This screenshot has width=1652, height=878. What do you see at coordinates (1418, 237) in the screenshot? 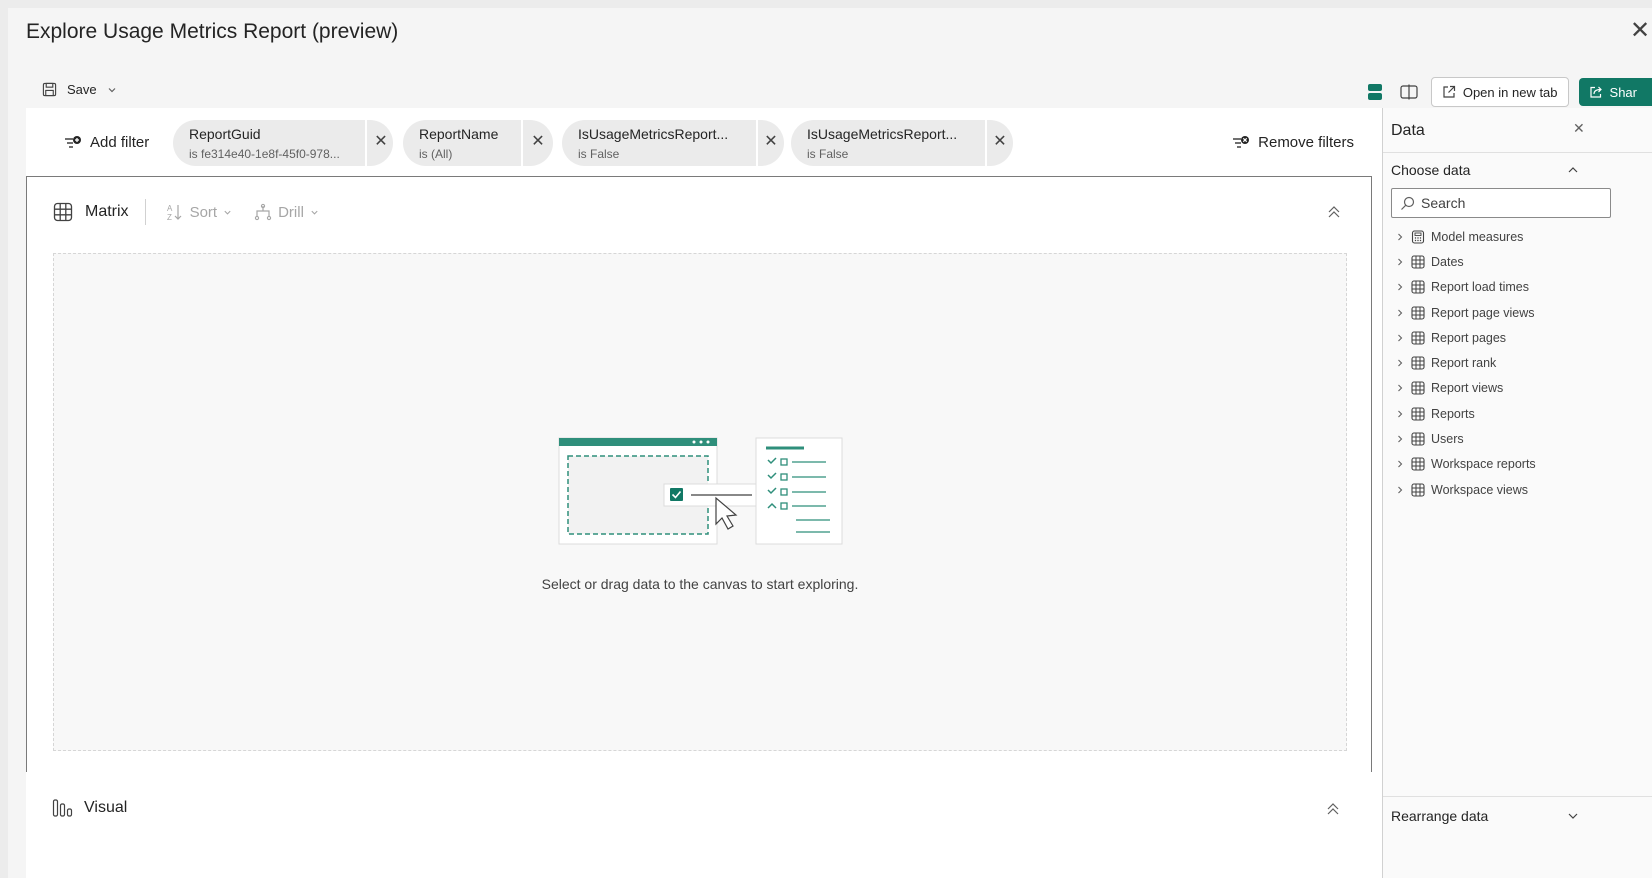
I see `calculator-icon` at bounding box center [1418, 237].